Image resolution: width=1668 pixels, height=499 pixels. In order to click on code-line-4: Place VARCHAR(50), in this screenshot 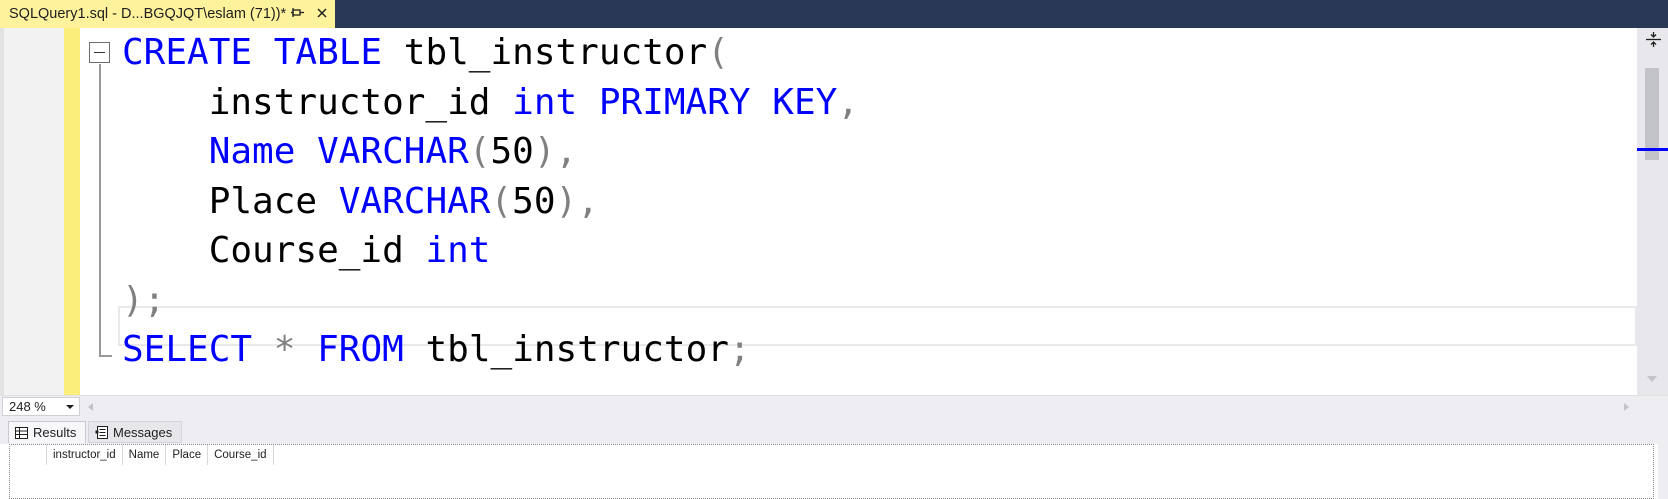, I will do `click(360, 202)`.